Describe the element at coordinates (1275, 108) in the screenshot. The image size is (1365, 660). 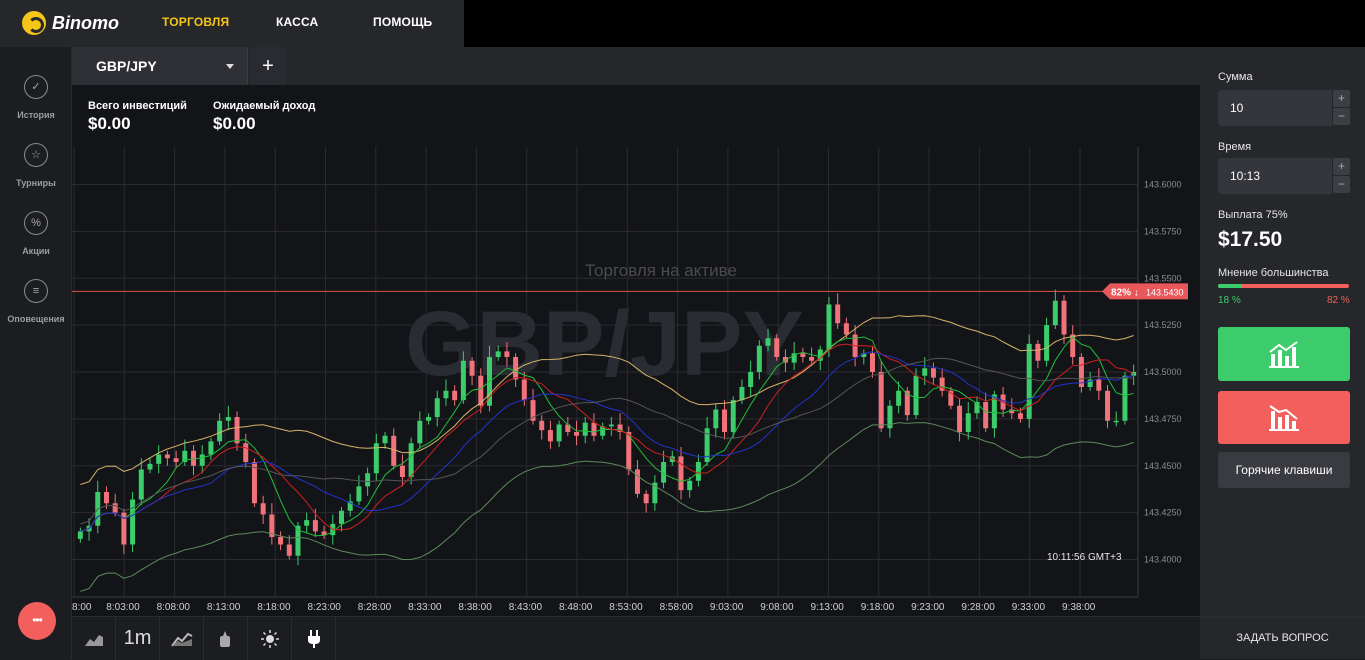
I see `amount-input: 10` at that location.